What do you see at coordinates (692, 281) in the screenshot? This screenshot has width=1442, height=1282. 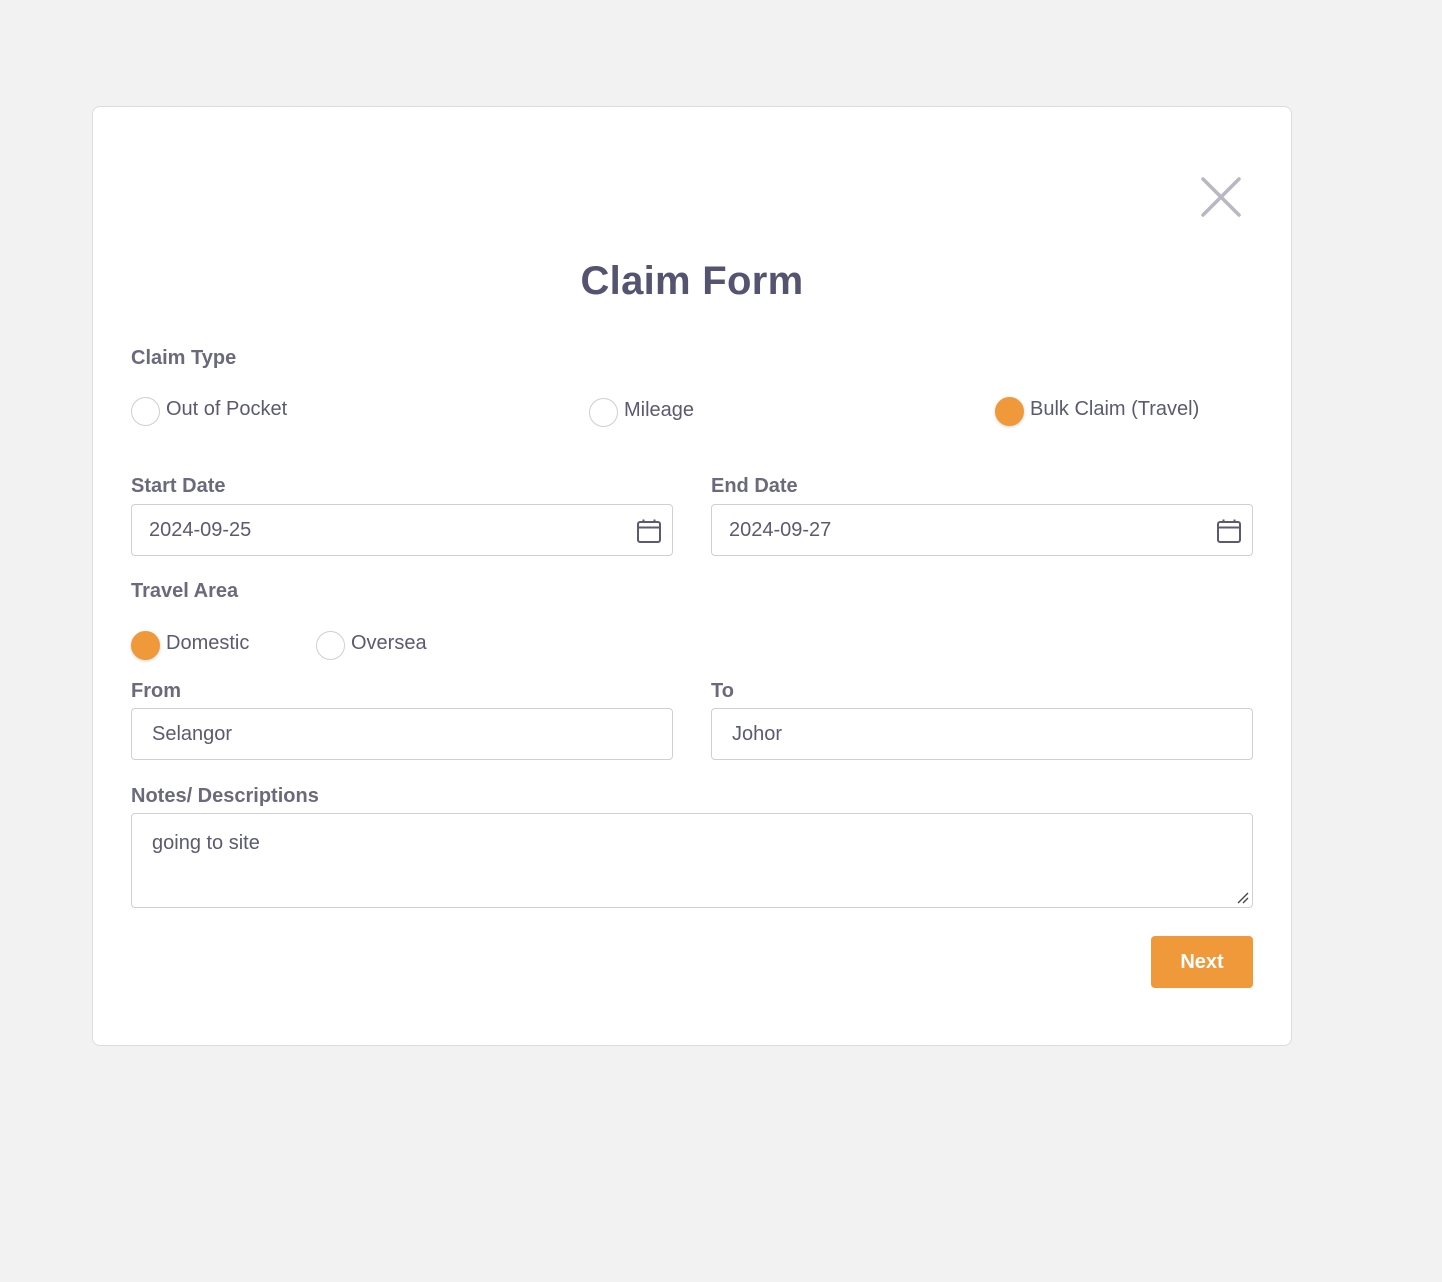 I see `page-title: Claim Form` at bounding box center [692, 281].